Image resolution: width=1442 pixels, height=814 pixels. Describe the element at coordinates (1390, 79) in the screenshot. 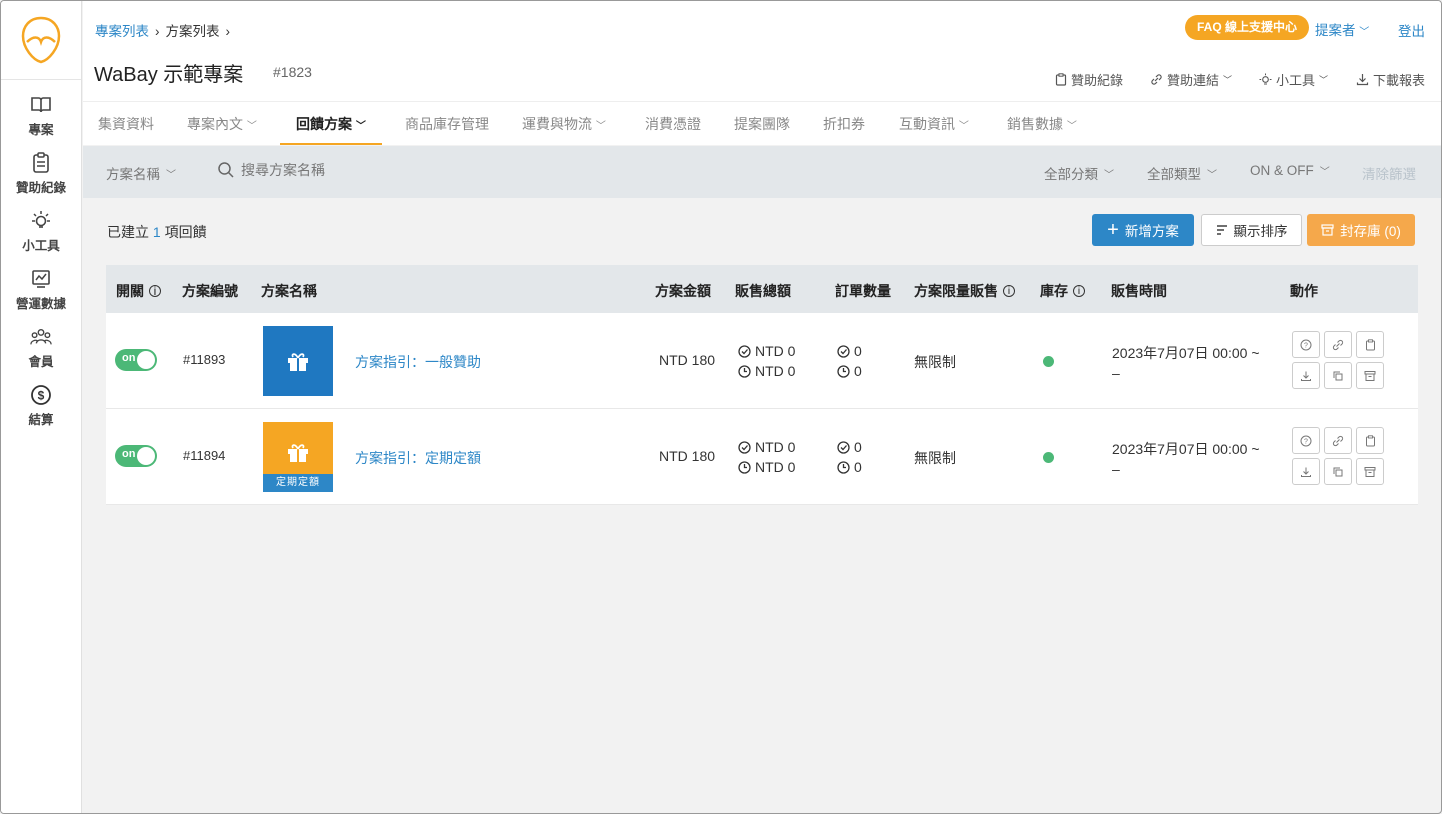

I see `download-report-link: 下載報表` at that location.